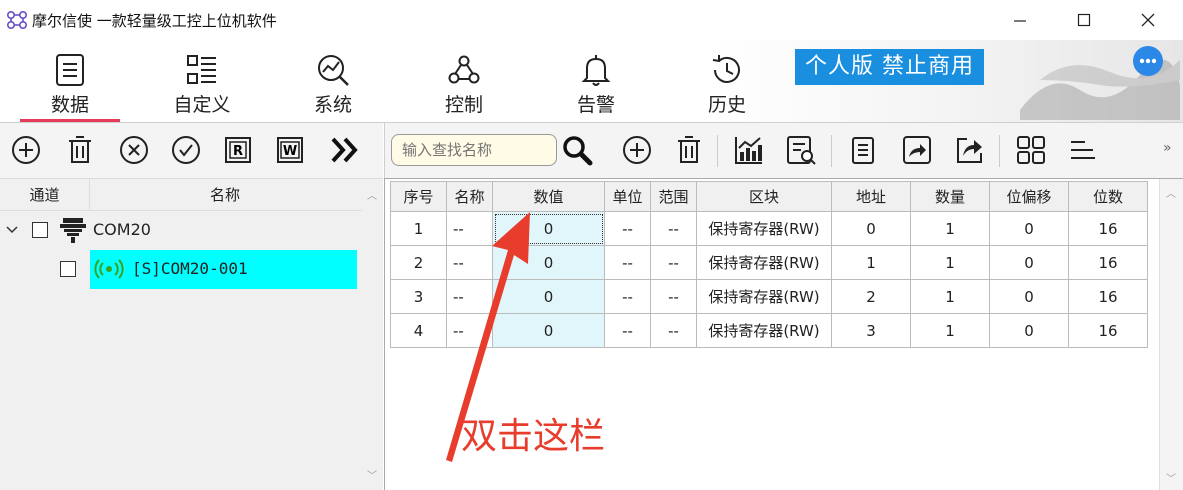 Image resolution: width=1183 pixels, height=490 pixels. What do you see at coordinates (596, 86) in the screenshot?
I see `menu-item-alarm: 告警` at bounding box center [596, 86].